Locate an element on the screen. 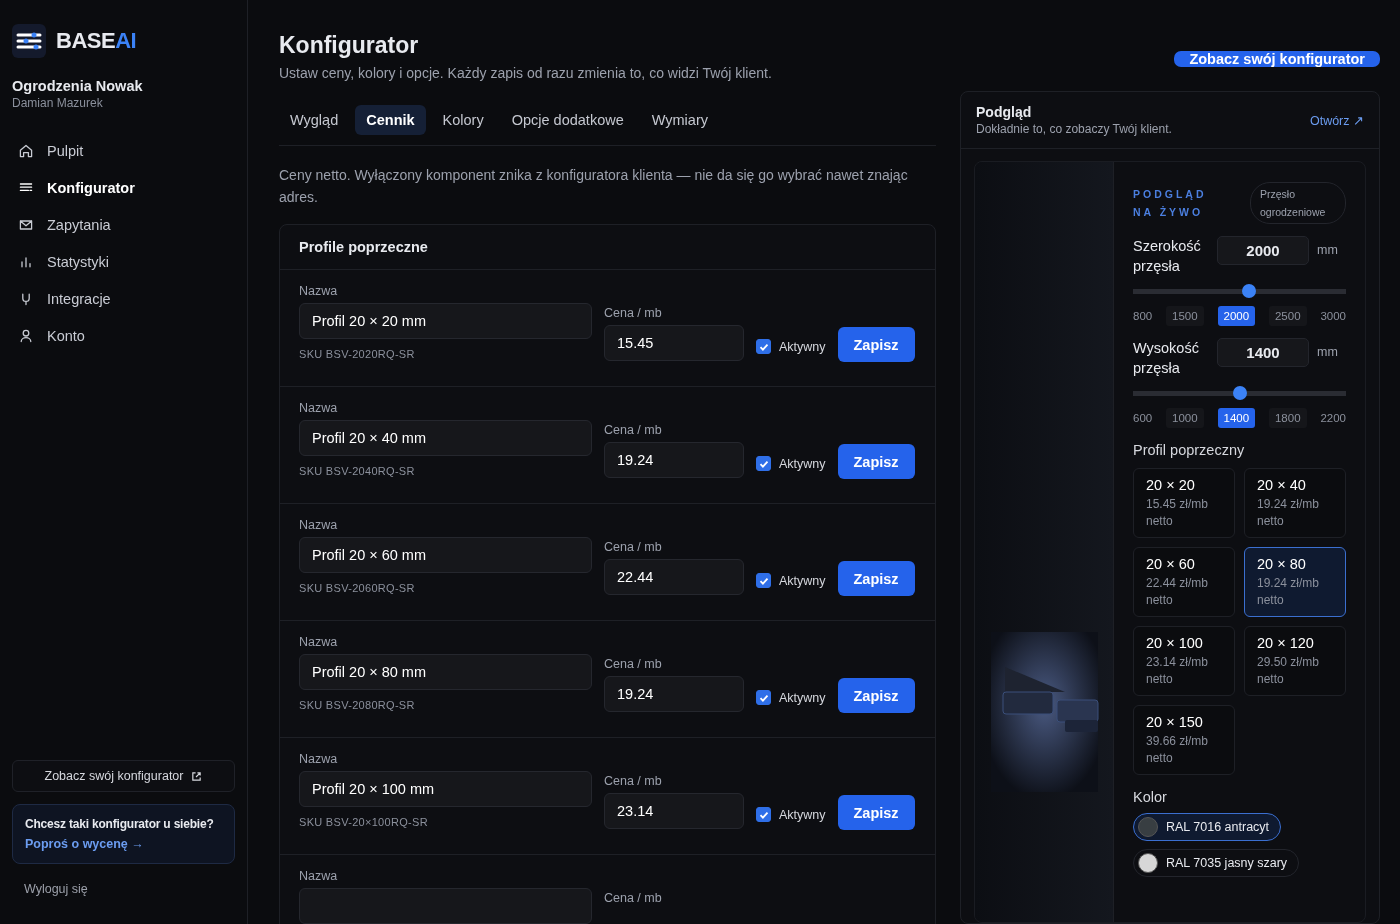 The width and height of the screenshot is (1400, 924). external-link-icon is located at coordinates (197, 776).